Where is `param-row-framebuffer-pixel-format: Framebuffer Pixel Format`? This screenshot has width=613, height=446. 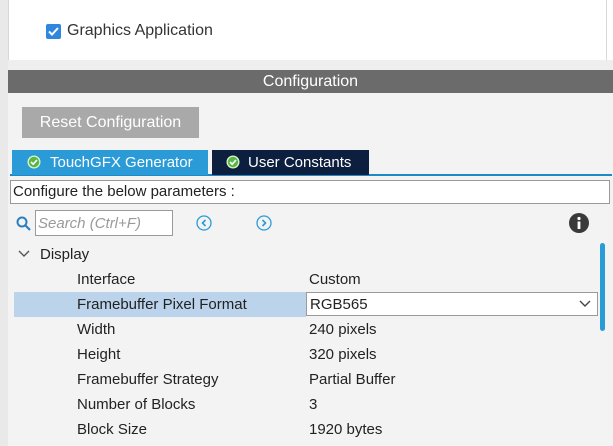
param-row-framebuffer-pixel-format: Framebuffer Pixel Format is located at coordinates (160, 304).